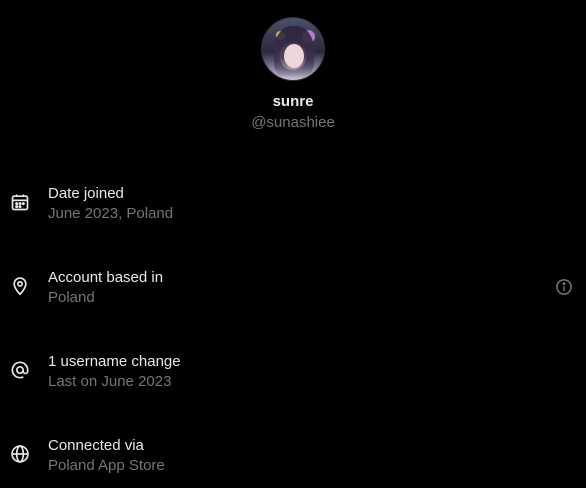  Describe the element at coordinates (114, 361) in the screenshot. I see `detail-title: 1 username change` at that location.